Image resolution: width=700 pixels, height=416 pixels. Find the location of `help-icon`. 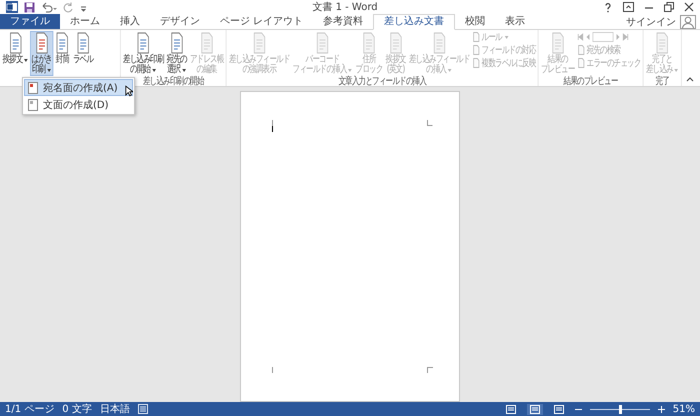

help-icon is located at coordinates (608, 7).